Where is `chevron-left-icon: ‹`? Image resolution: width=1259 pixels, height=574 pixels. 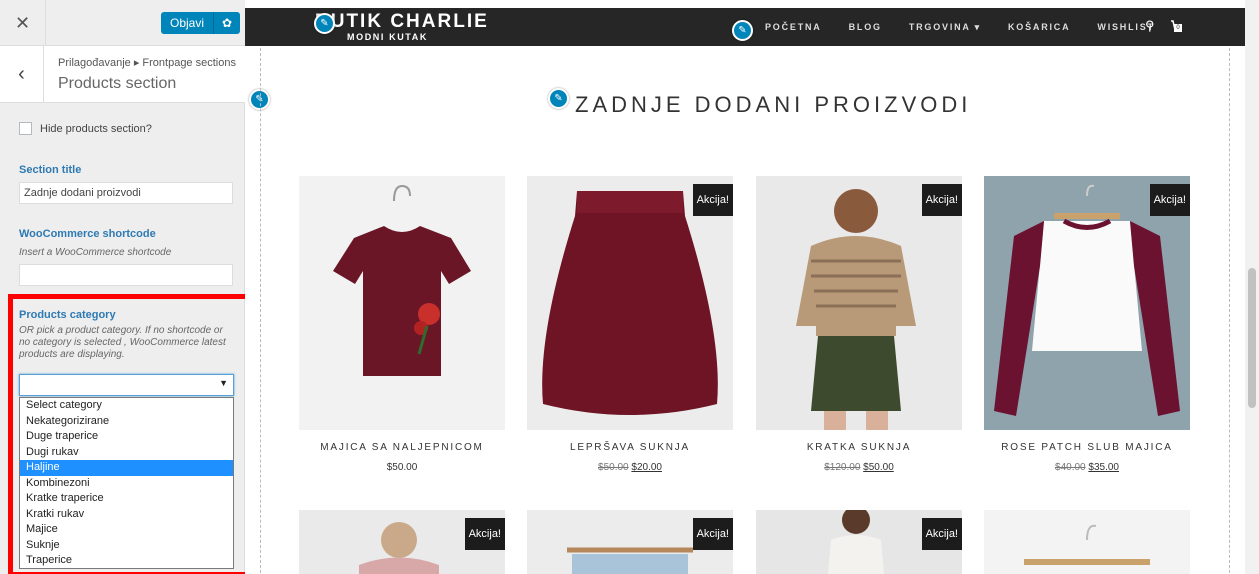
chevron-left-icon: ‹ is located at coordinates (21, 74).